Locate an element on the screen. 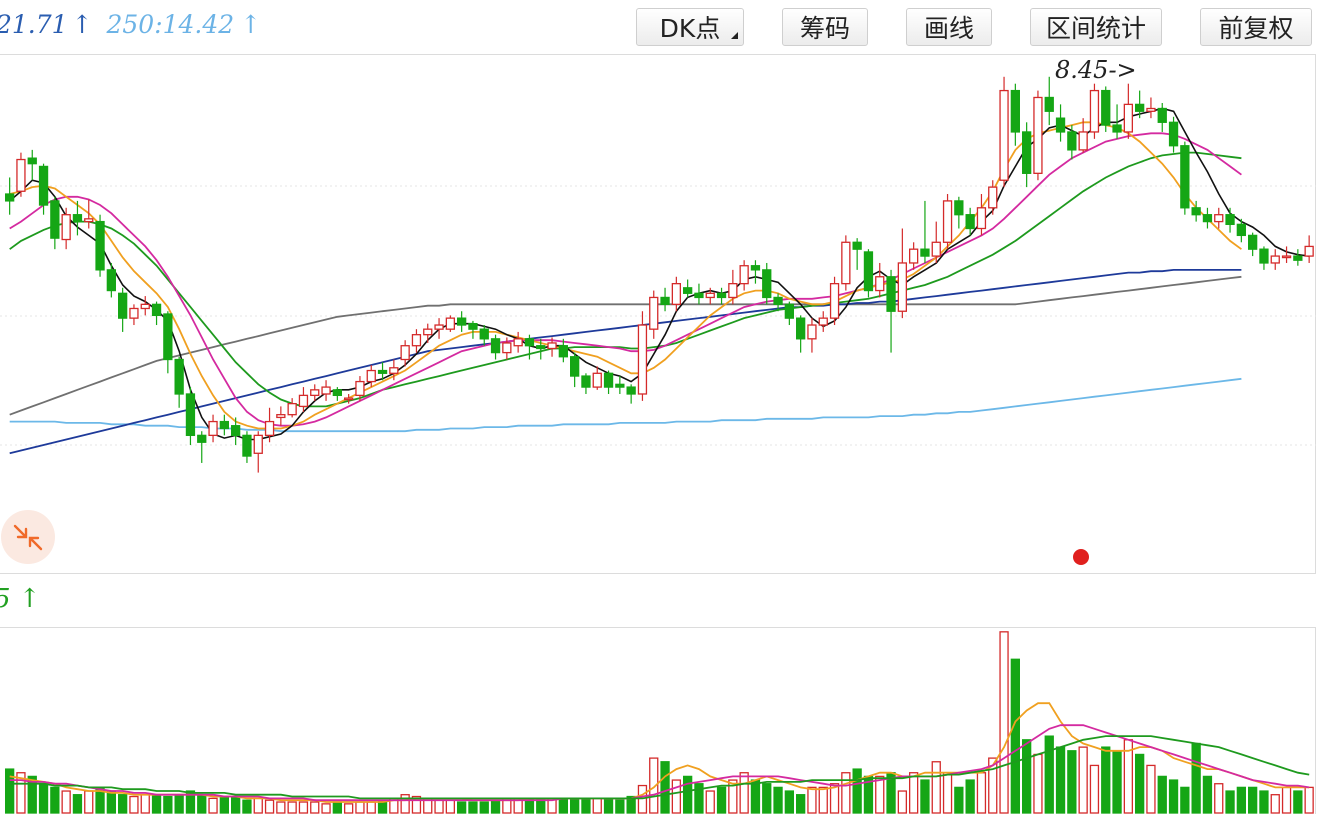 The width and height of the screenshot is (1322, 815). up-arrow-icon: ↑ is located at coordinates (82, 24).